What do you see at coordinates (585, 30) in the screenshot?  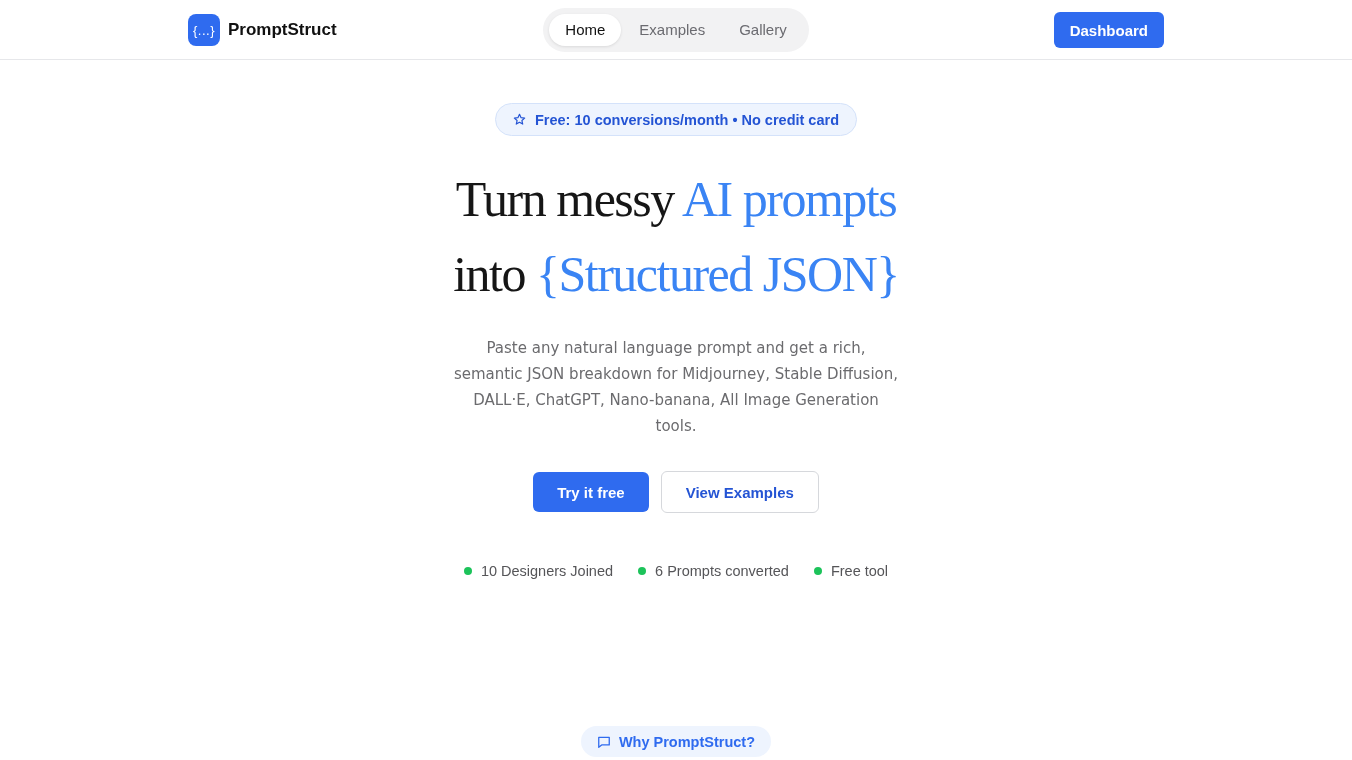 I see `nav-tab: Home` at bounding box center [585, 30].